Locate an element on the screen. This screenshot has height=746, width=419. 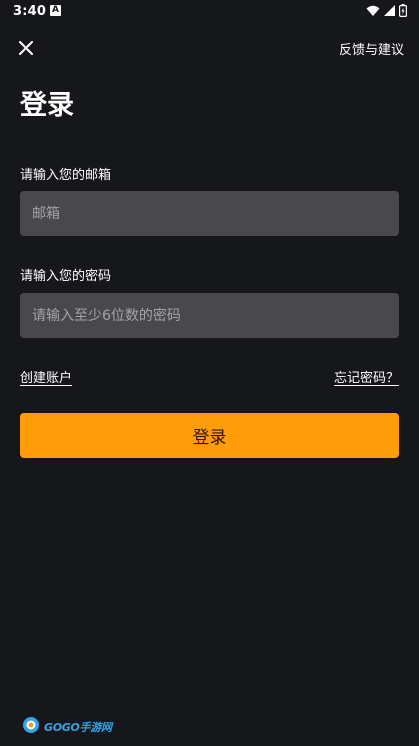
login-button: 登录 is located at coordinates (209, 435).